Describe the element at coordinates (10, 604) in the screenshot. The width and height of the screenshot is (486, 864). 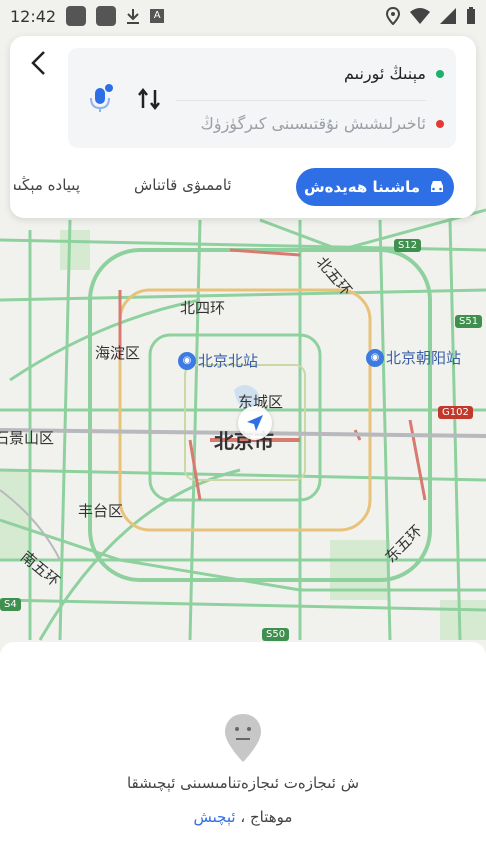
I see `shield-s4: S4` at that location.